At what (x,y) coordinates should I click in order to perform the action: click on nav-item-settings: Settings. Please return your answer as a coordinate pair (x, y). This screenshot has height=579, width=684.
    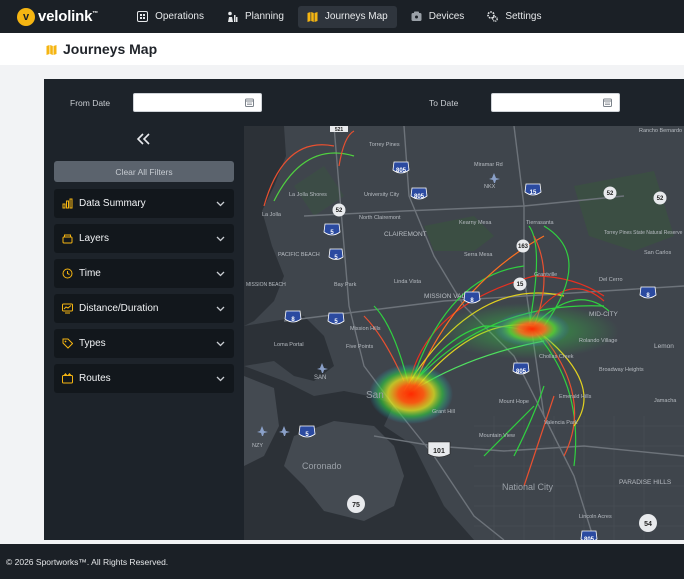
    Looking at the image, I should click on (514, 17).